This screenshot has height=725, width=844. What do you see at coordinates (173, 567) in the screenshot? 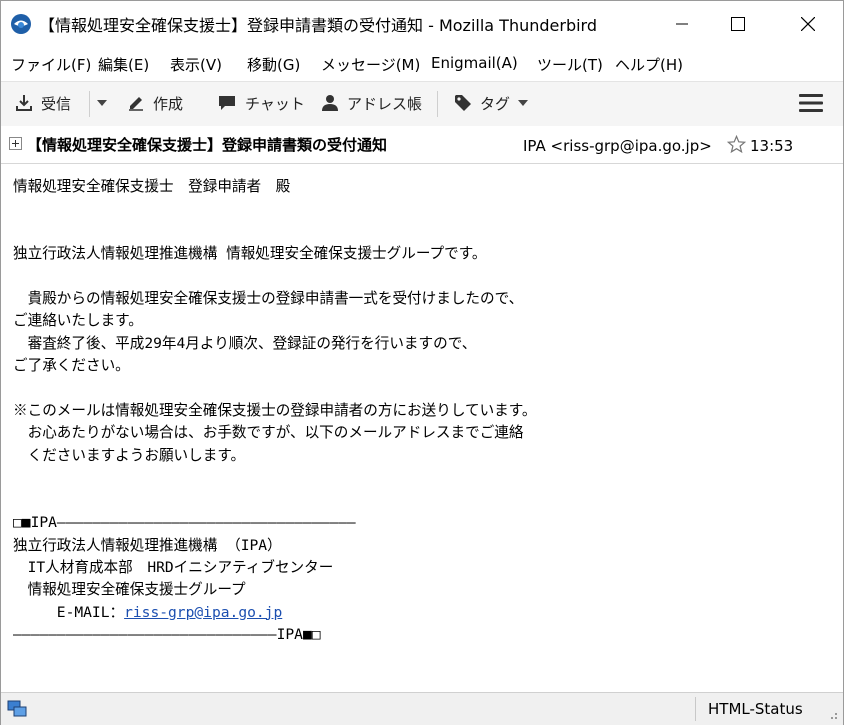
I see `signature-dept: IT人材育成本部 HRDイニシアティブセンター` at bounding box center [173, 567].